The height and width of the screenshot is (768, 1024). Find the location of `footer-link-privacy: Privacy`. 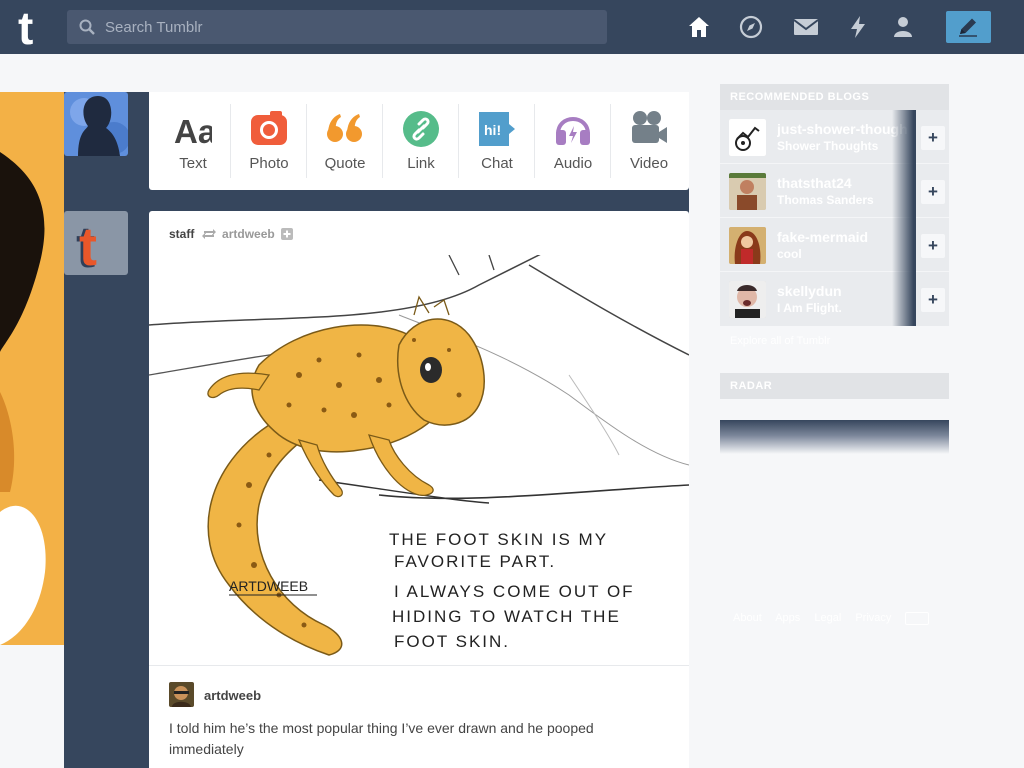

footer-link-privacy: Privacy is located at coordinates (873, 618).